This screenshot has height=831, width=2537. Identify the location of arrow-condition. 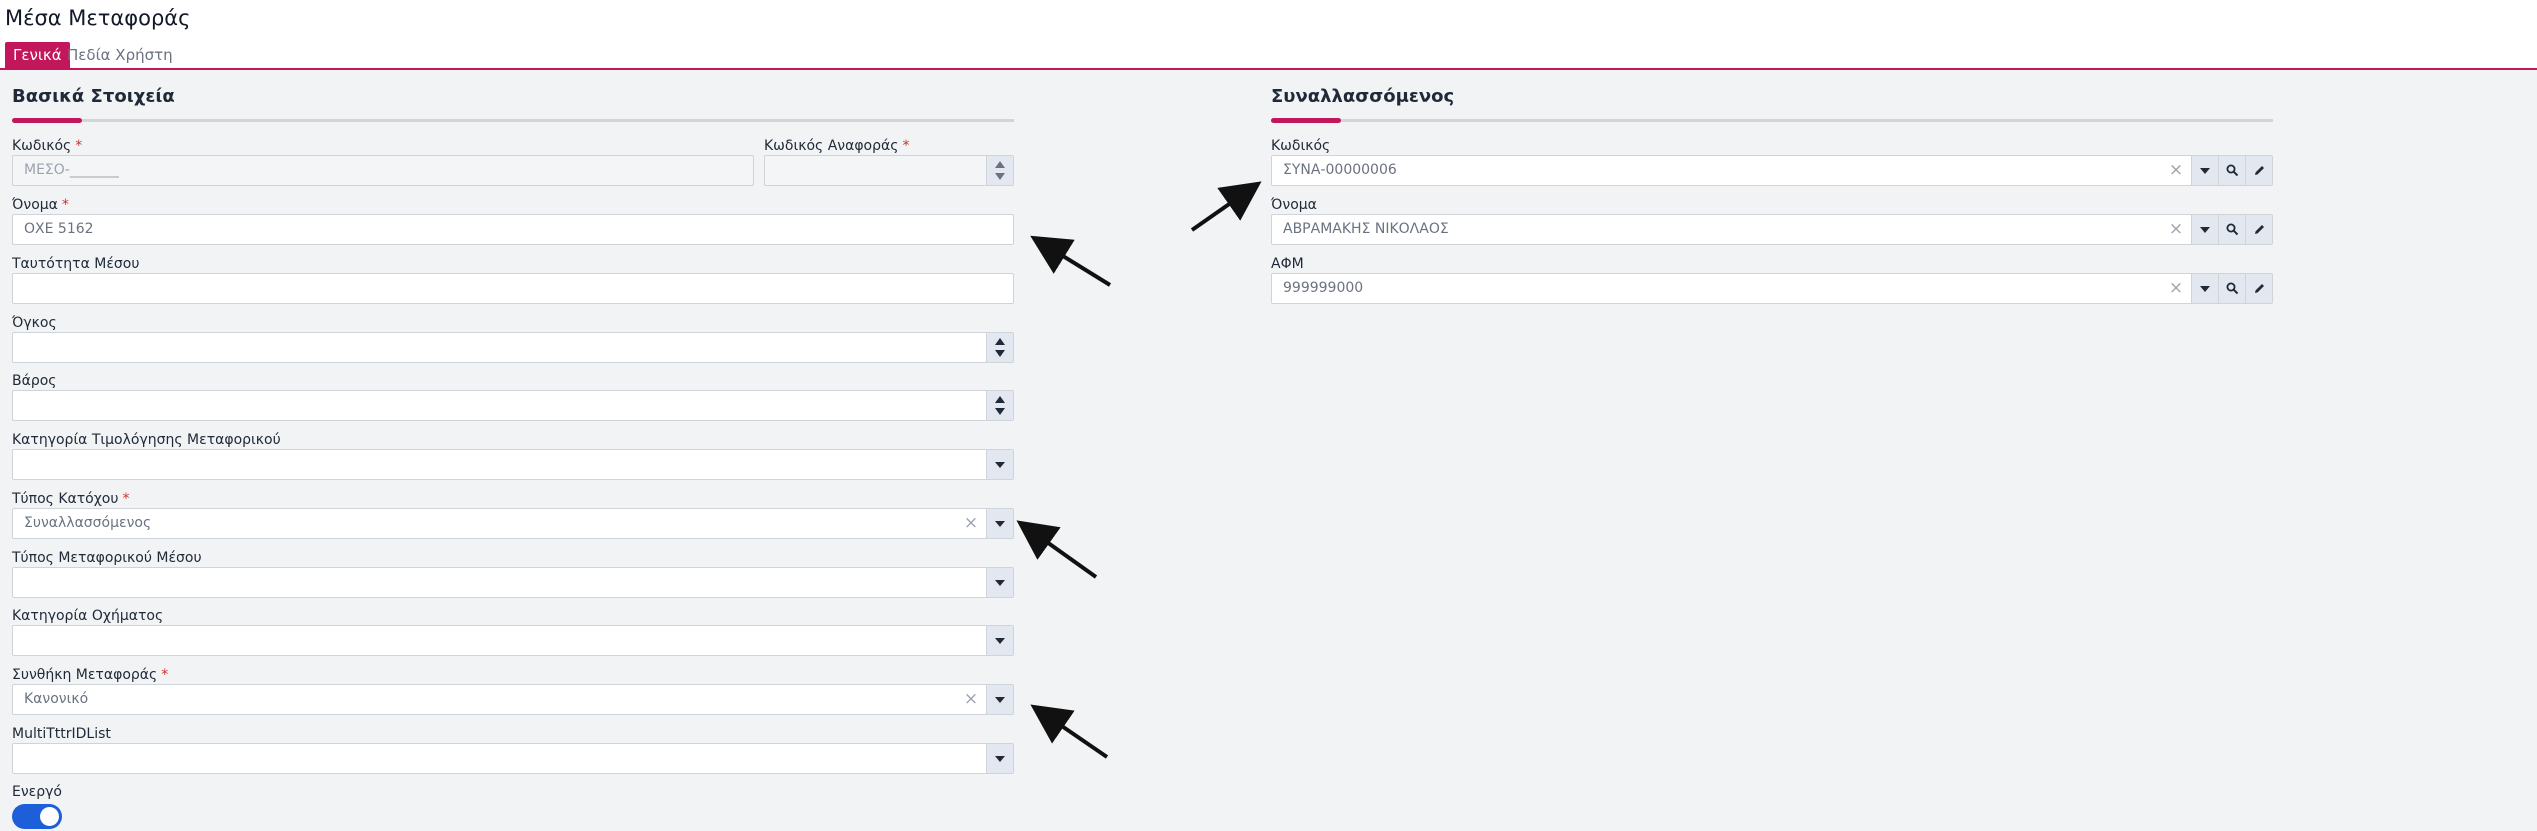
(1069, 731).